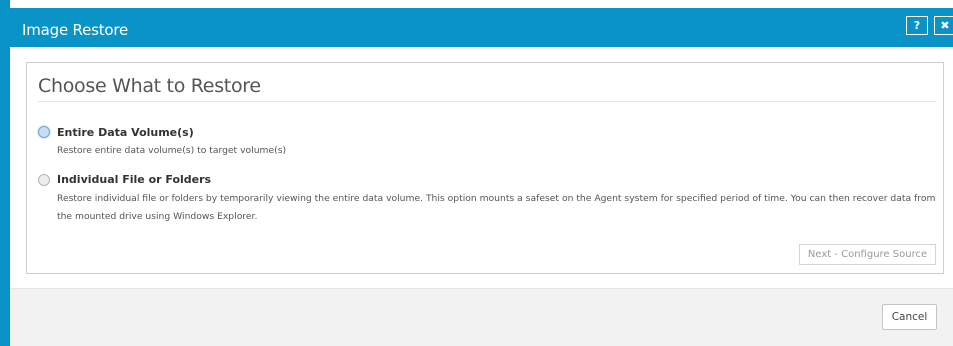 This screenshot has width=953, height=346. What do you see at coordinates (44, 180) in the screenshot?
I see `individual-files-radio` at bounding box center [44, 180].